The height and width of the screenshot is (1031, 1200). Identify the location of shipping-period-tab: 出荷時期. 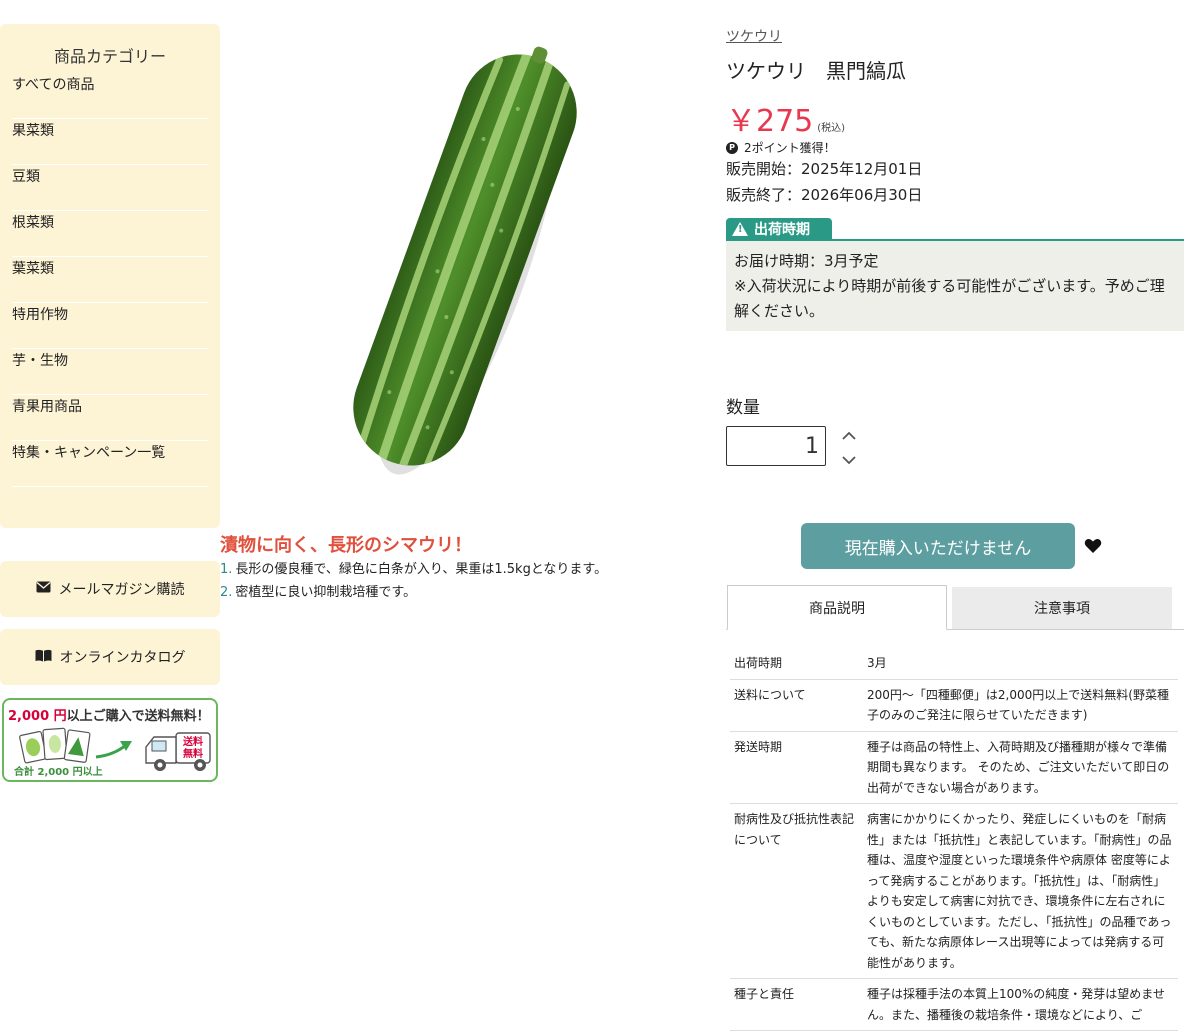
(779, 229).